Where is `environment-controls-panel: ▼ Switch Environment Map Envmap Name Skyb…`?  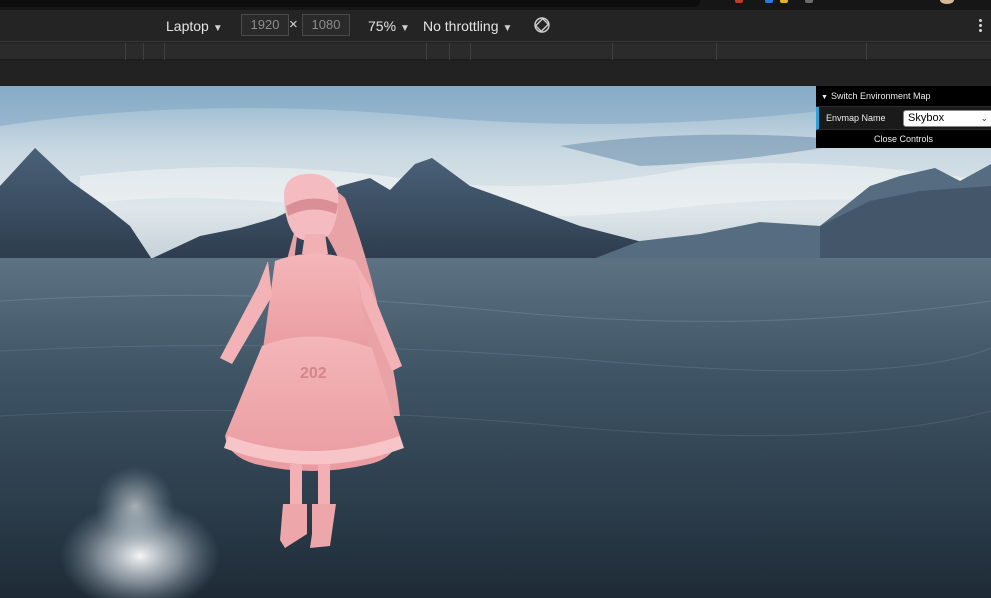 environment-controls-panel: ▼ Switch Environment Map Envmap Name Skyb… is located at coordinates (903, 117).